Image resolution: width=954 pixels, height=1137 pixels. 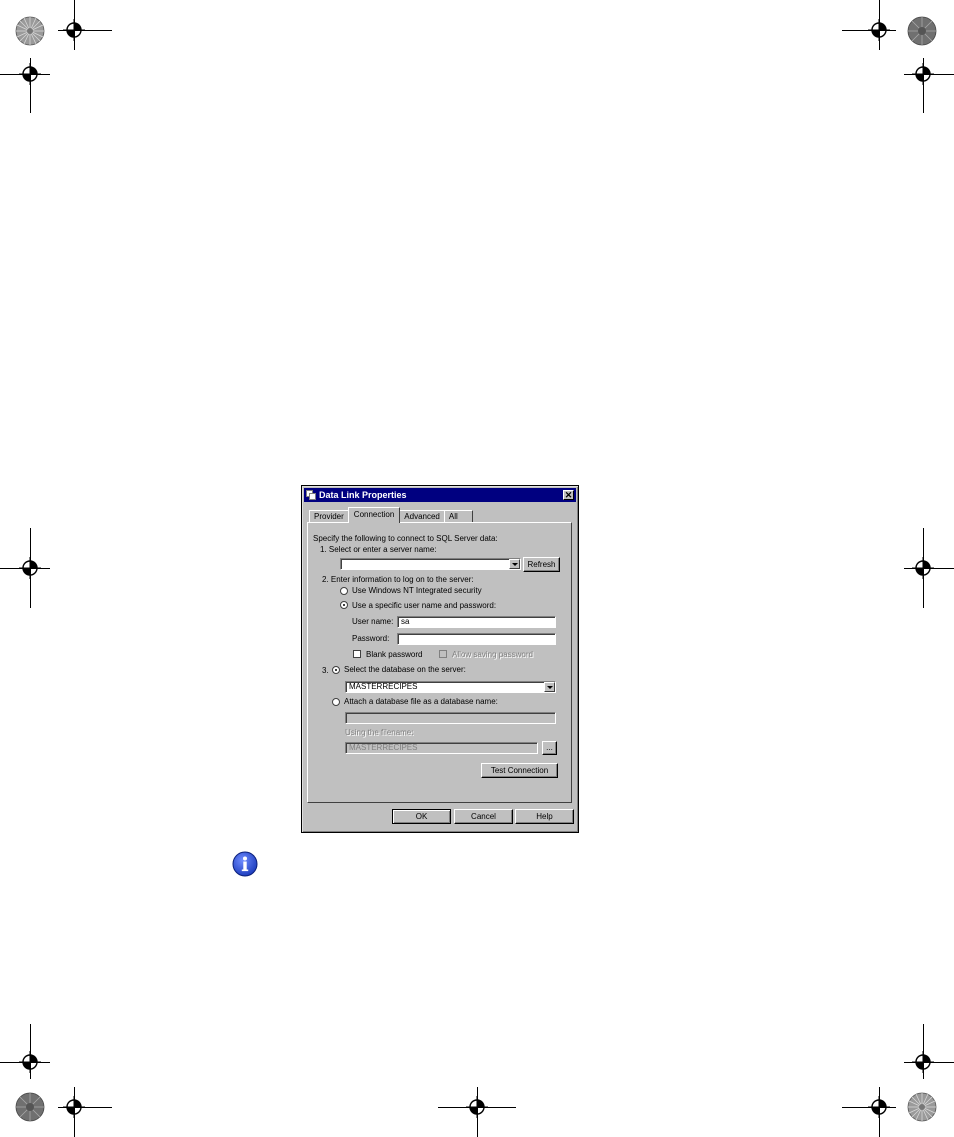 I want to click on ok-button: OK, so click(x=421, y=816).